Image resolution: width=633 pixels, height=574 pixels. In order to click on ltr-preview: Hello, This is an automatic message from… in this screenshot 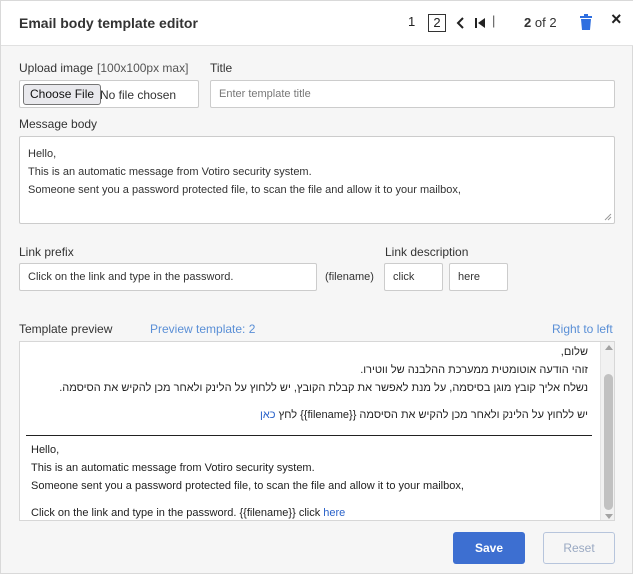, I will do `click(311, 480)`.